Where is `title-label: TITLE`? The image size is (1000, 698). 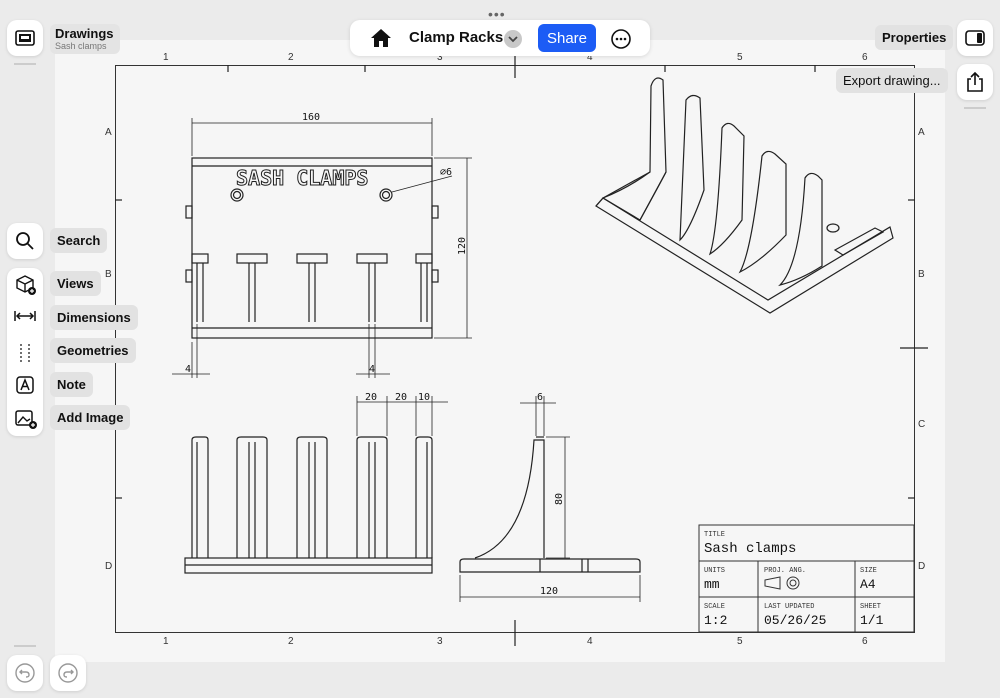
title-label: TITLE is located at coordinates (715, 535).